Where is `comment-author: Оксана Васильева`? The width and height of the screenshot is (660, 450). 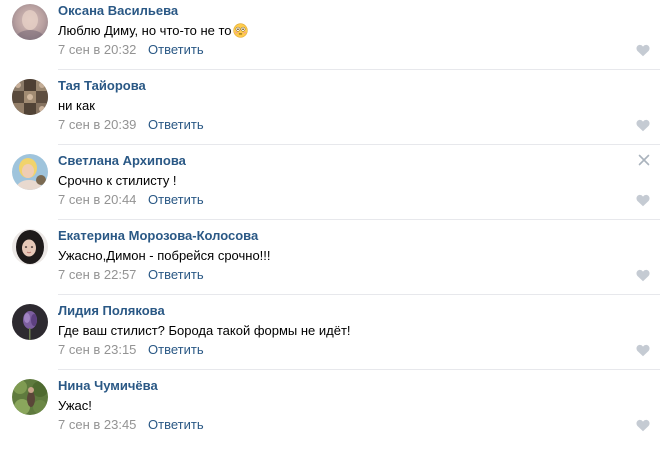
comment-author: Оксана Васильева is located at coordinates (118, 10).